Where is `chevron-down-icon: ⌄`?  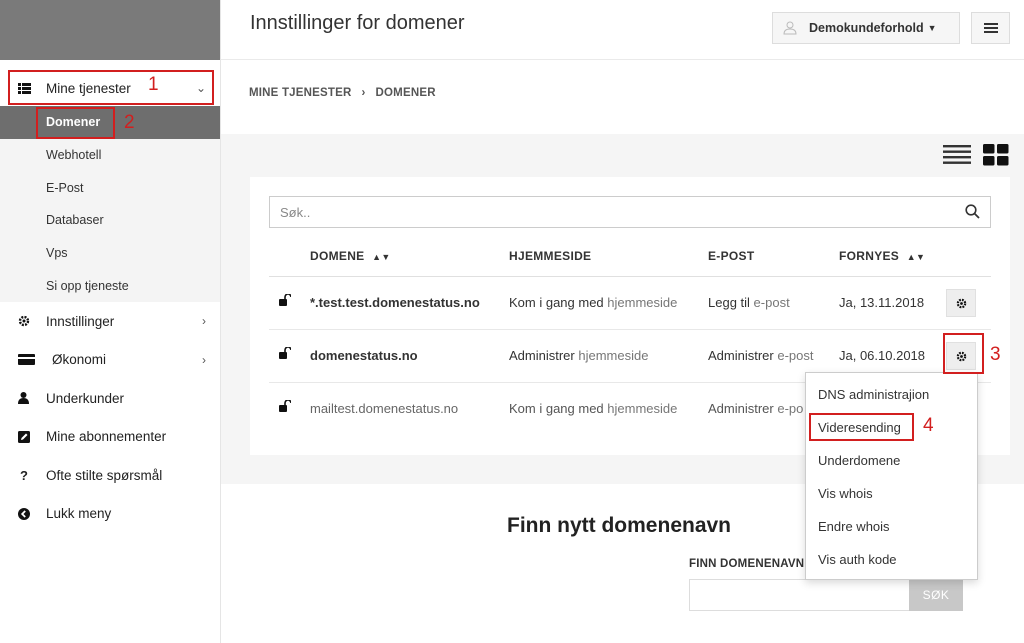 chevron-down-icon: ⌄ is located at coordinates (200, 88).